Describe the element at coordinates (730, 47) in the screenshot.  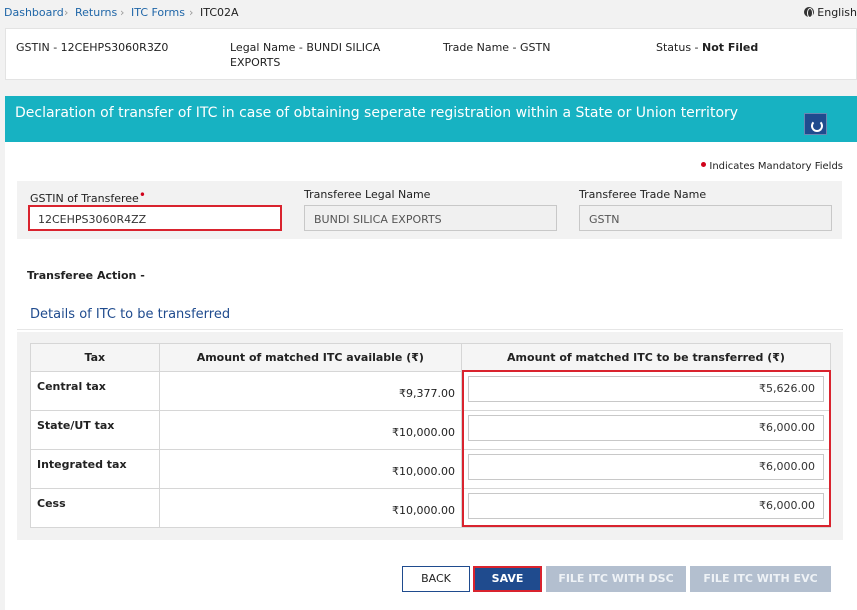
I see `status-badge: Not Filed` at that location.